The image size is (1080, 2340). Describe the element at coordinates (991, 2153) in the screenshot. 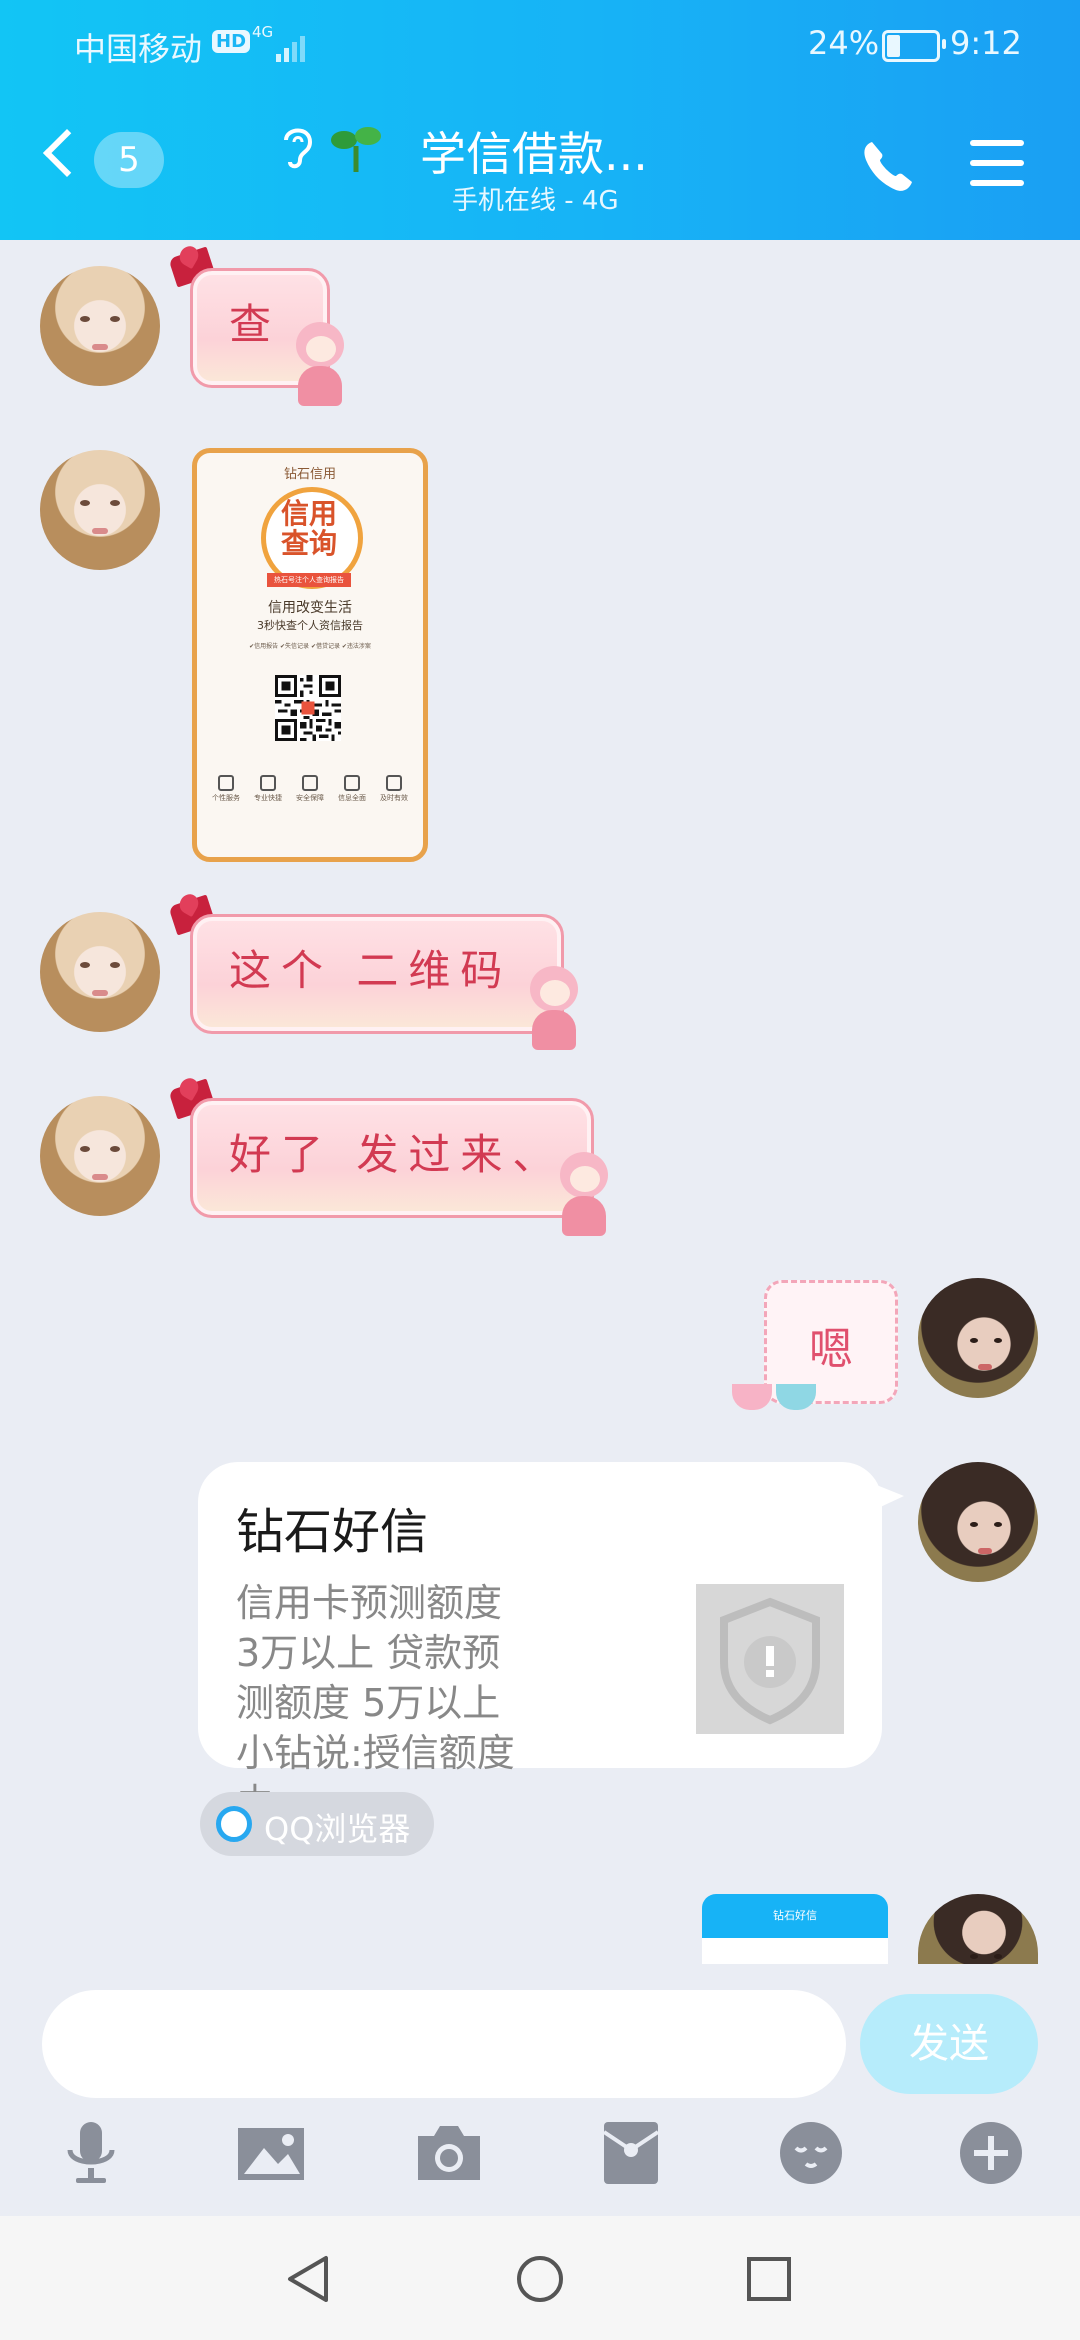

I see `plus-icon` at that location.